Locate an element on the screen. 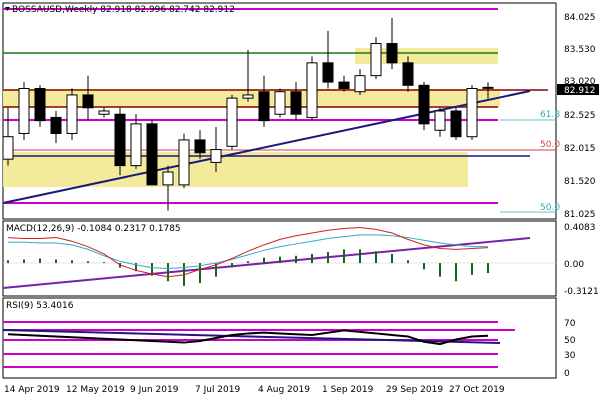  x-tick-label: 27 Oct 2019 is located at coordinates (477, 390).